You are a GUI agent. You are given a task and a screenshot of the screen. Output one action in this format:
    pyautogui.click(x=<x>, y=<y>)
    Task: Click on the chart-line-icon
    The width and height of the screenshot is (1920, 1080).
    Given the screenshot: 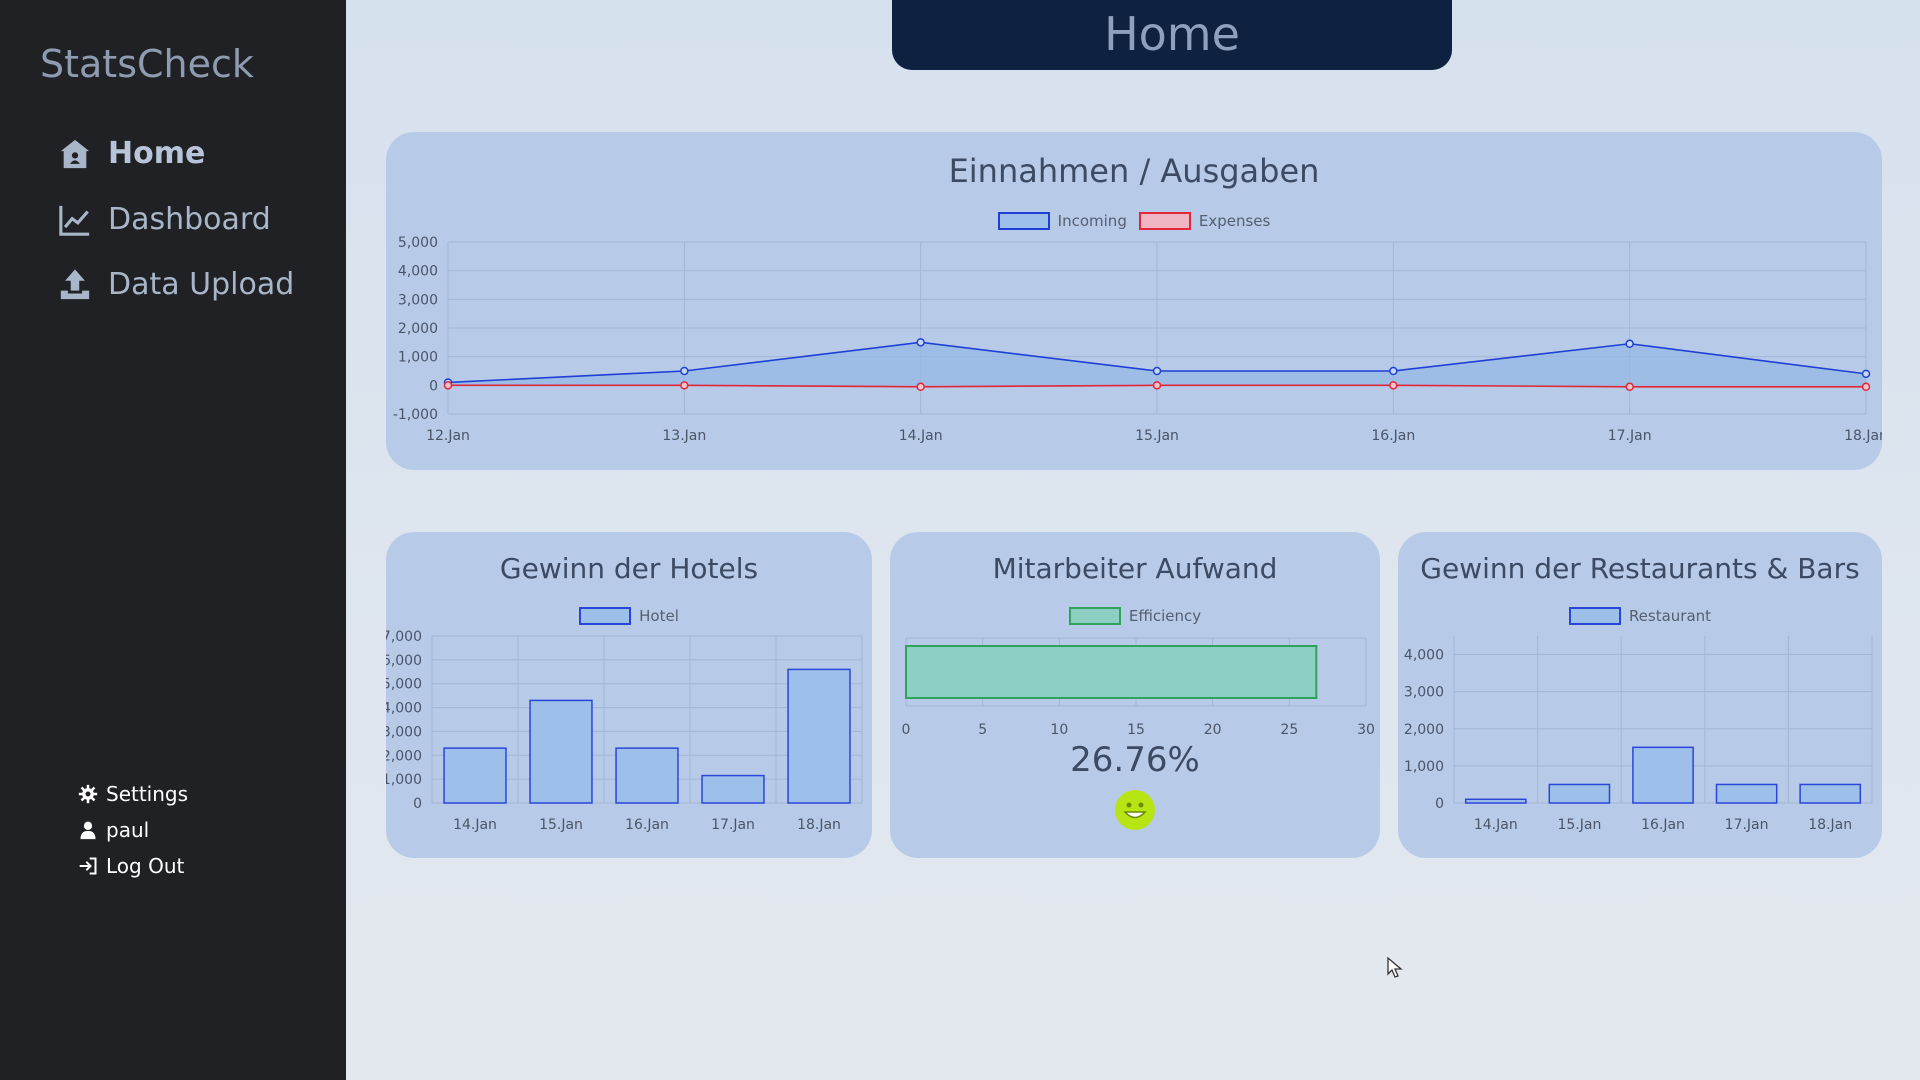 What is the action you would take?
    pyautogui.click(x=74, y=220)
    